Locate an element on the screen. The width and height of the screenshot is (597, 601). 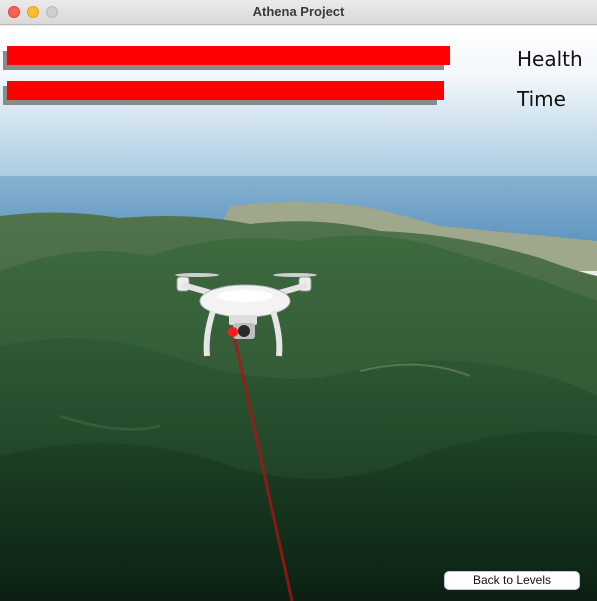
back-to-levels-button: Back to Levels is located at coordinates (512, 580).